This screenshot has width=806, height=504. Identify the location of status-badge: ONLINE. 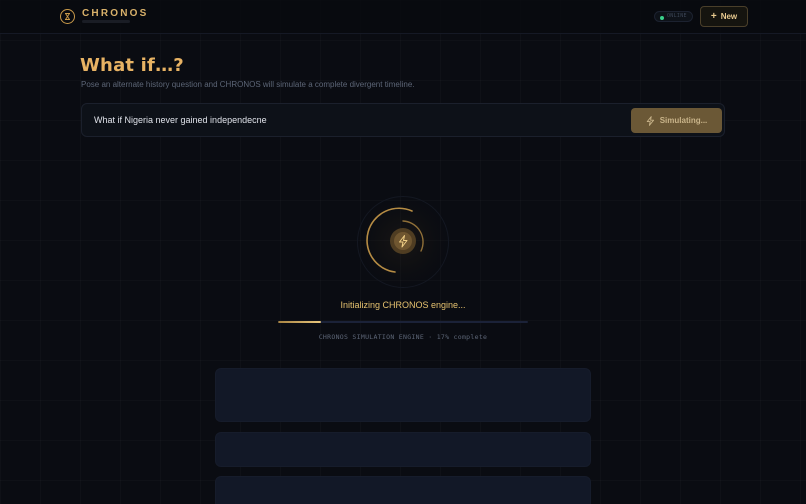
(673, 16).